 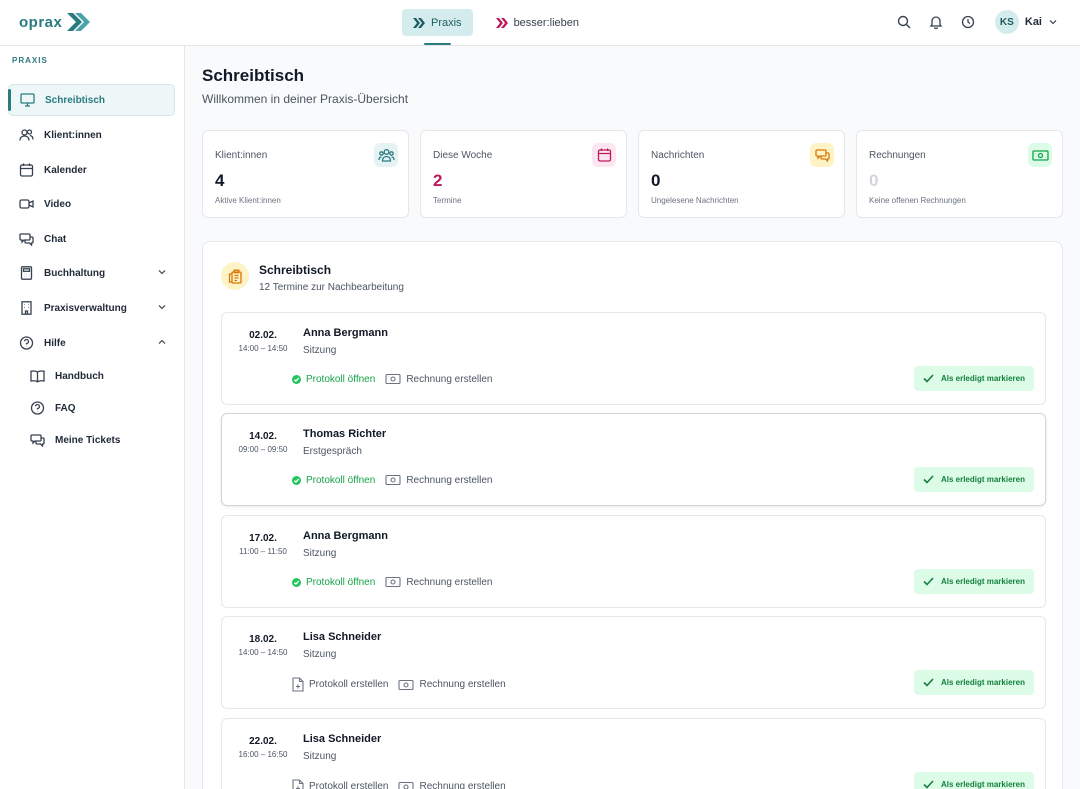 I want to click on monitor-icon, so click(x=27, y=100).